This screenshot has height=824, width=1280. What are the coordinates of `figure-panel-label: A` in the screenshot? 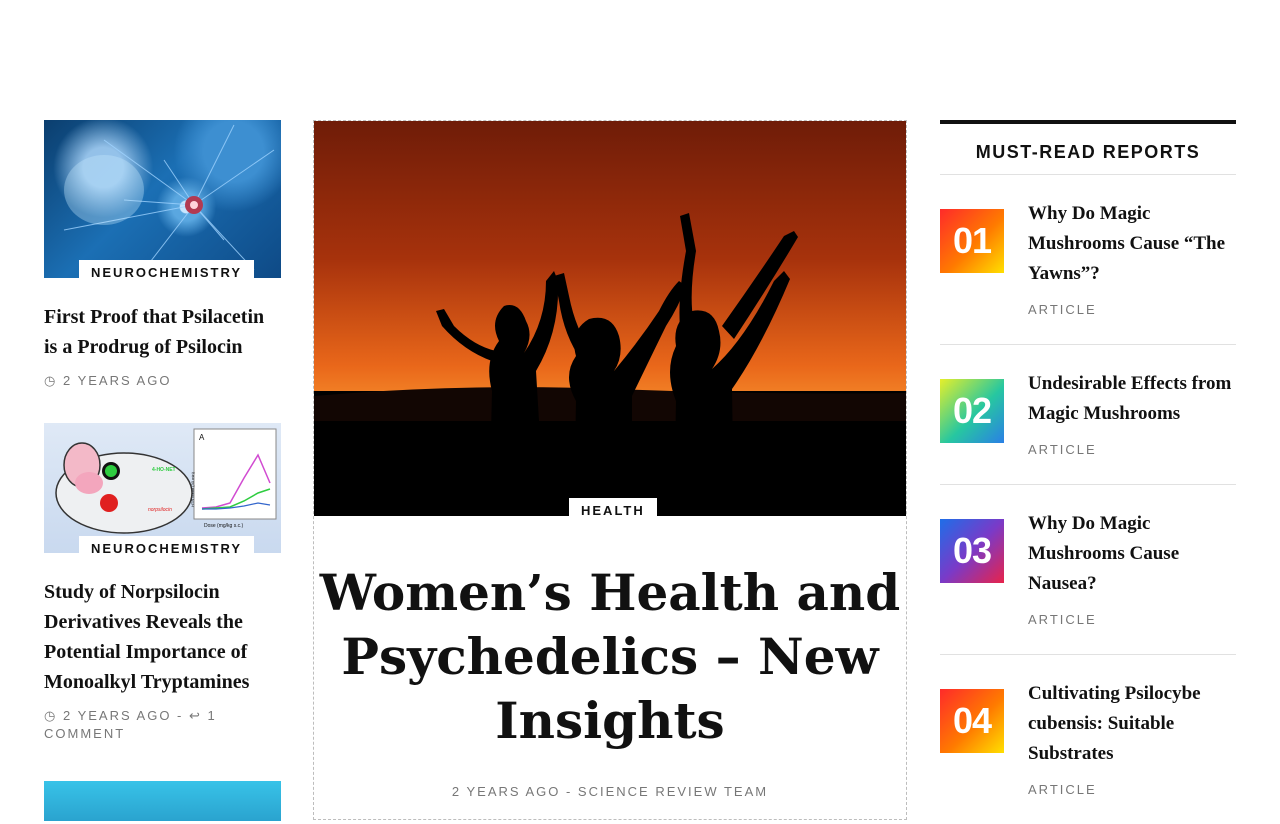 It's located at (202, 437).